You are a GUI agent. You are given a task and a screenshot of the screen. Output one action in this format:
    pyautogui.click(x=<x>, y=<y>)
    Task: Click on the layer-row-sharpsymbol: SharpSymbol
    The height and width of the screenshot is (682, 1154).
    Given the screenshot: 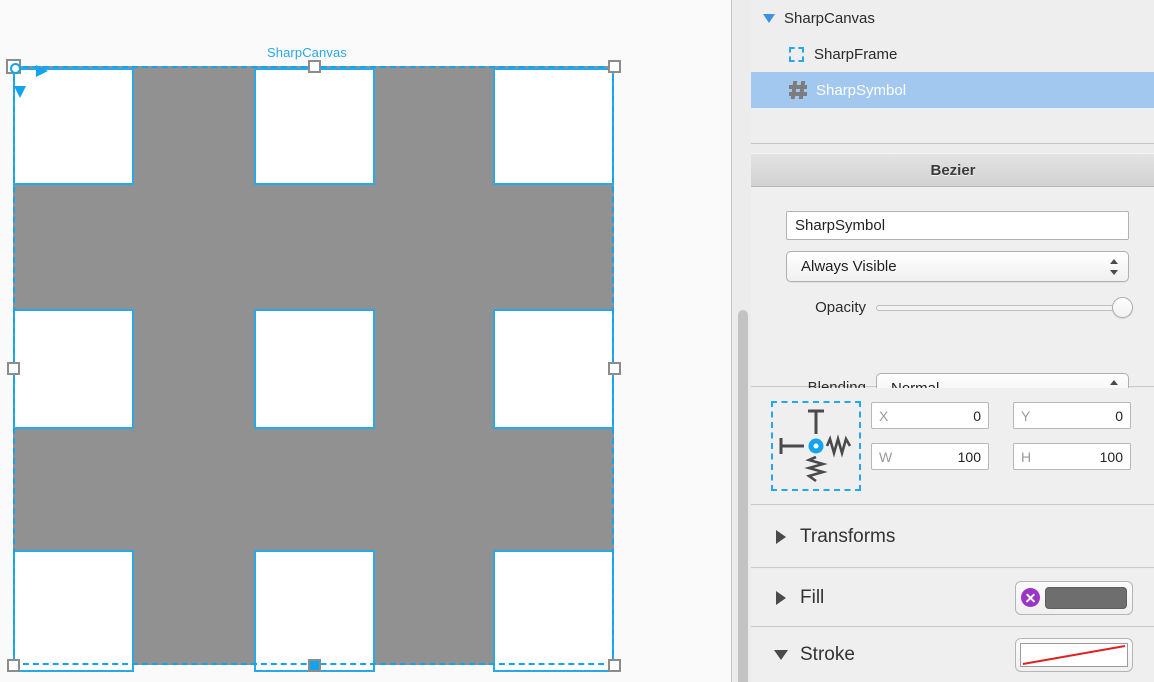 What is the action you would take?
    pyautogui.click(x=952, y=90)
    